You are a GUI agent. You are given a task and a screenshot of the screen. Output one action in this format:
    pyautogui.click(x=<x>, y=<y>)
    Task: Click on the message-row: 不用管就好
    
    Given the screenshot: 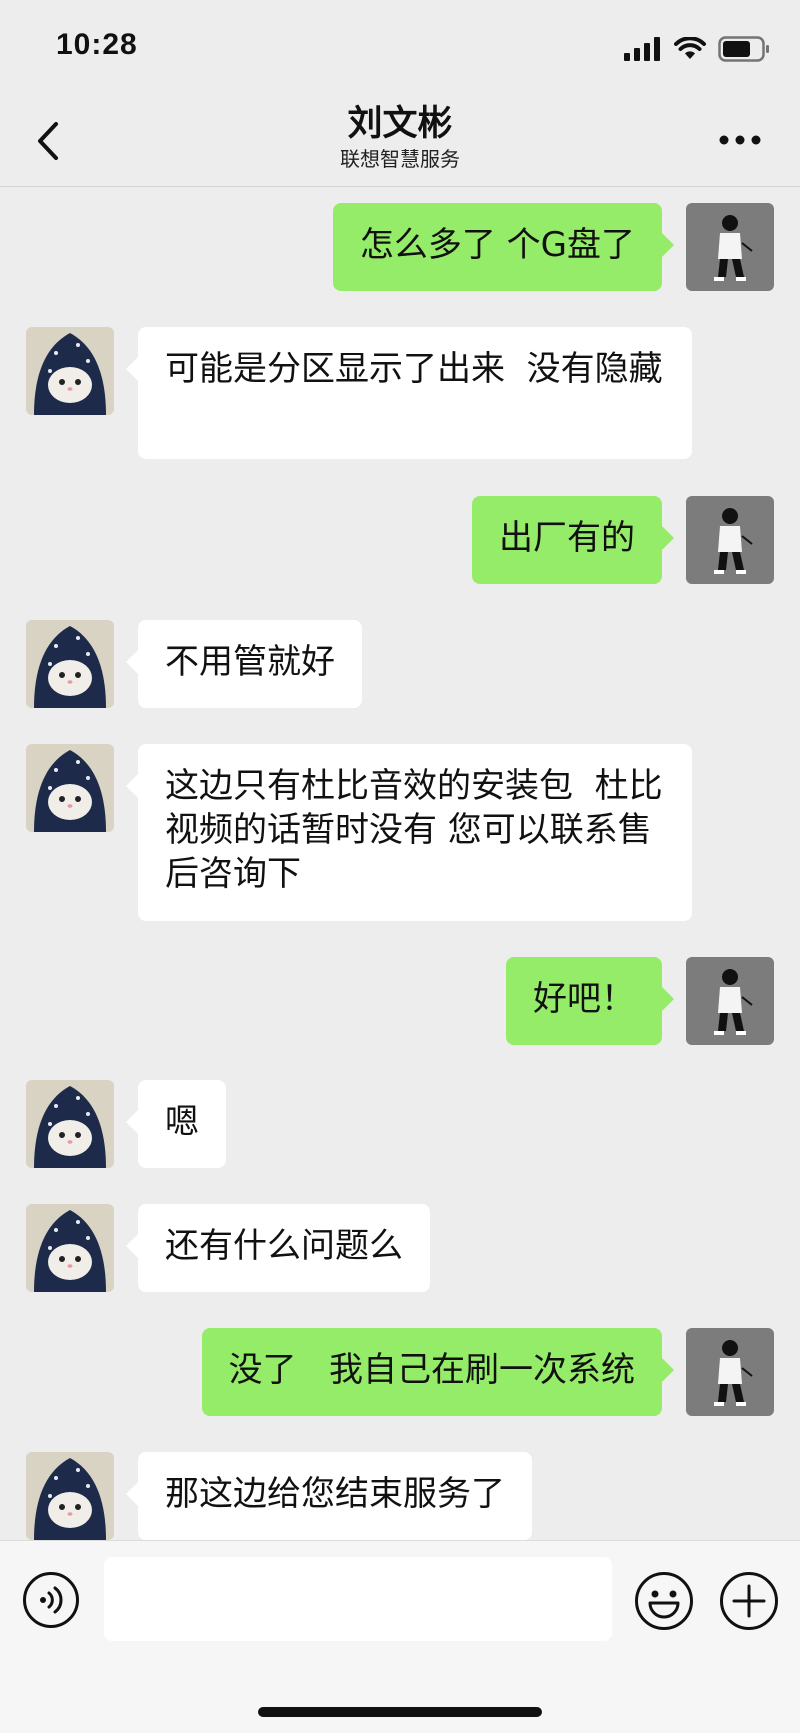 What is the action you would take?
    pyautogui.click(x=400, y=664)
    